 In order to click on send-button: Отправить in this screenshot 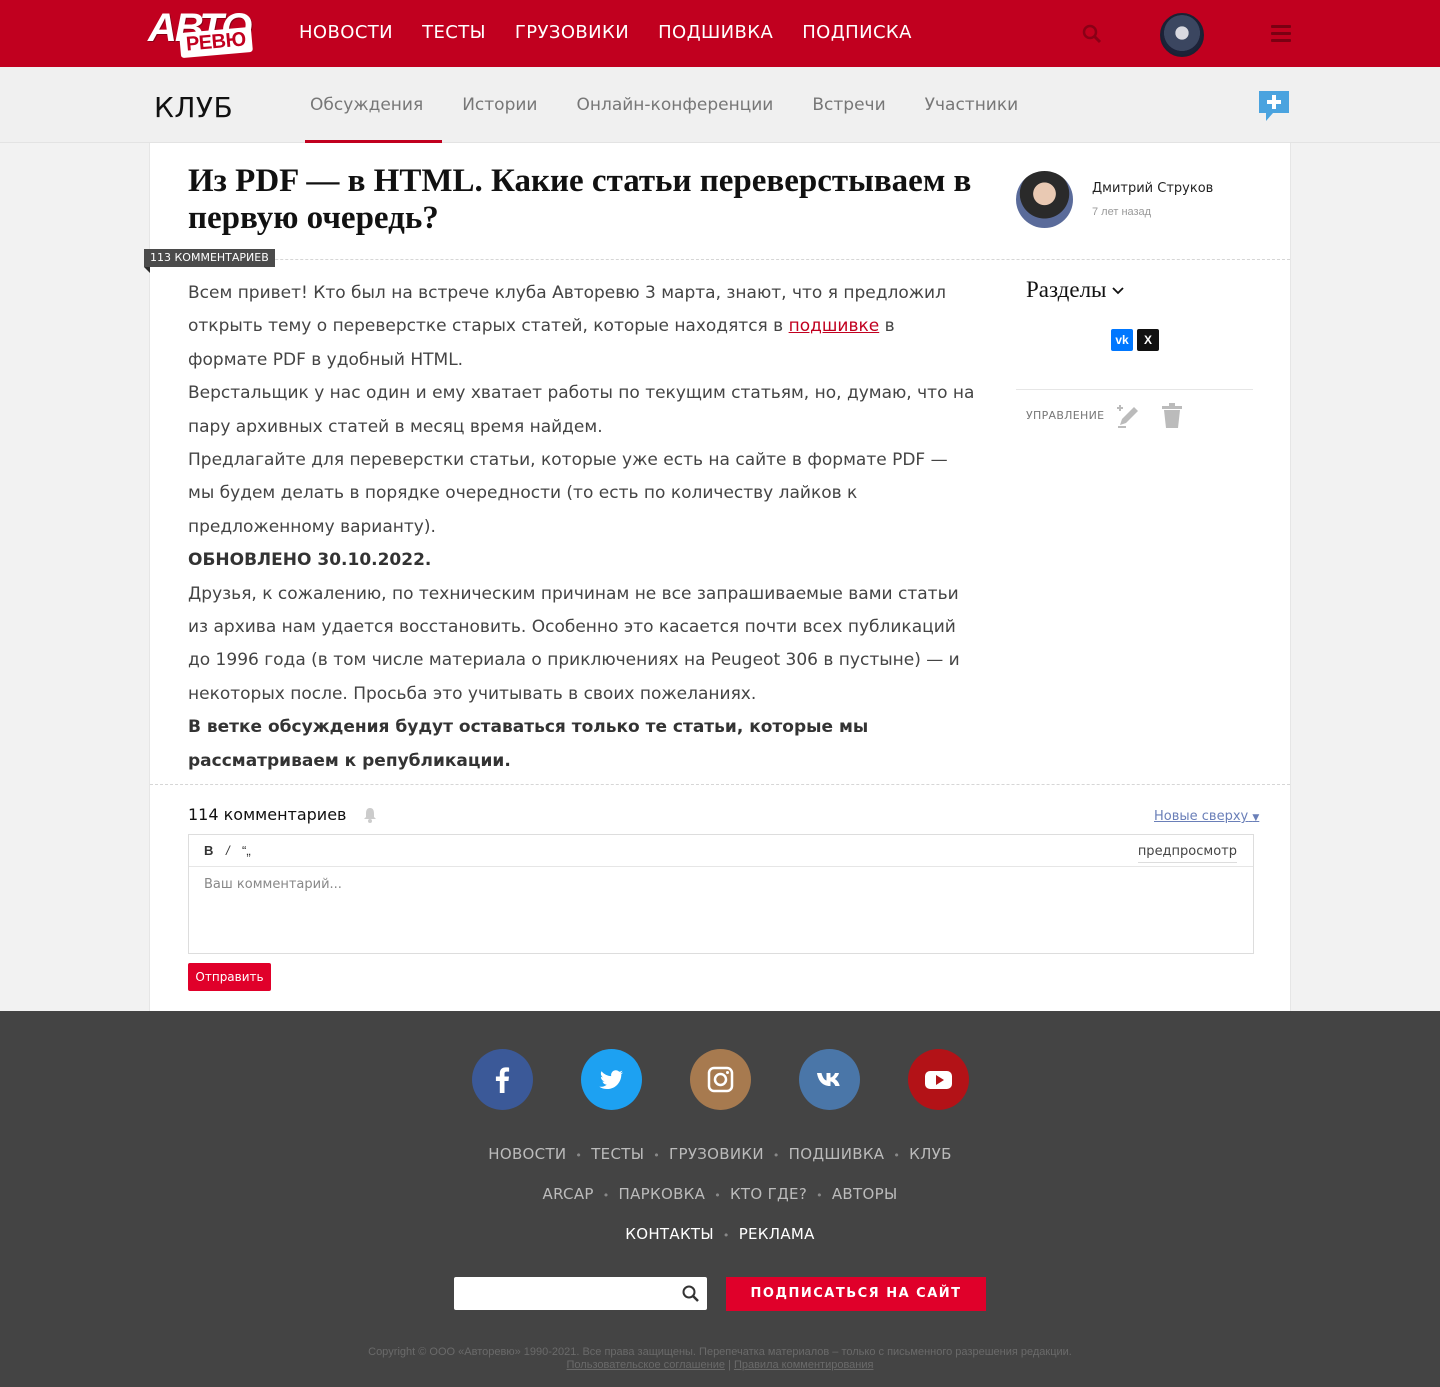, I will do `click(229, 977)`.